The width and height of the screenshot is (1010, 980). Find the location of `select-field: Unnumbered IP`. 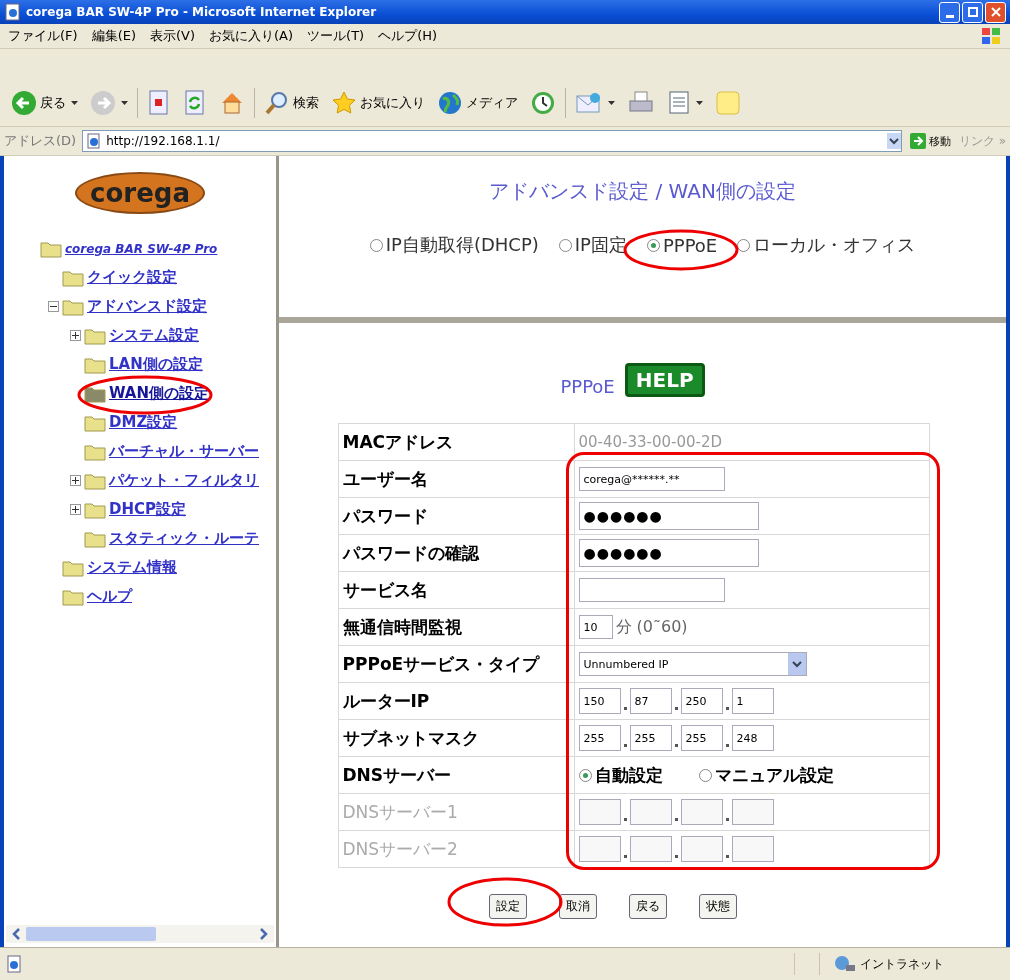

select-field: Unnumbered IP is located at coordinates (692, 664).